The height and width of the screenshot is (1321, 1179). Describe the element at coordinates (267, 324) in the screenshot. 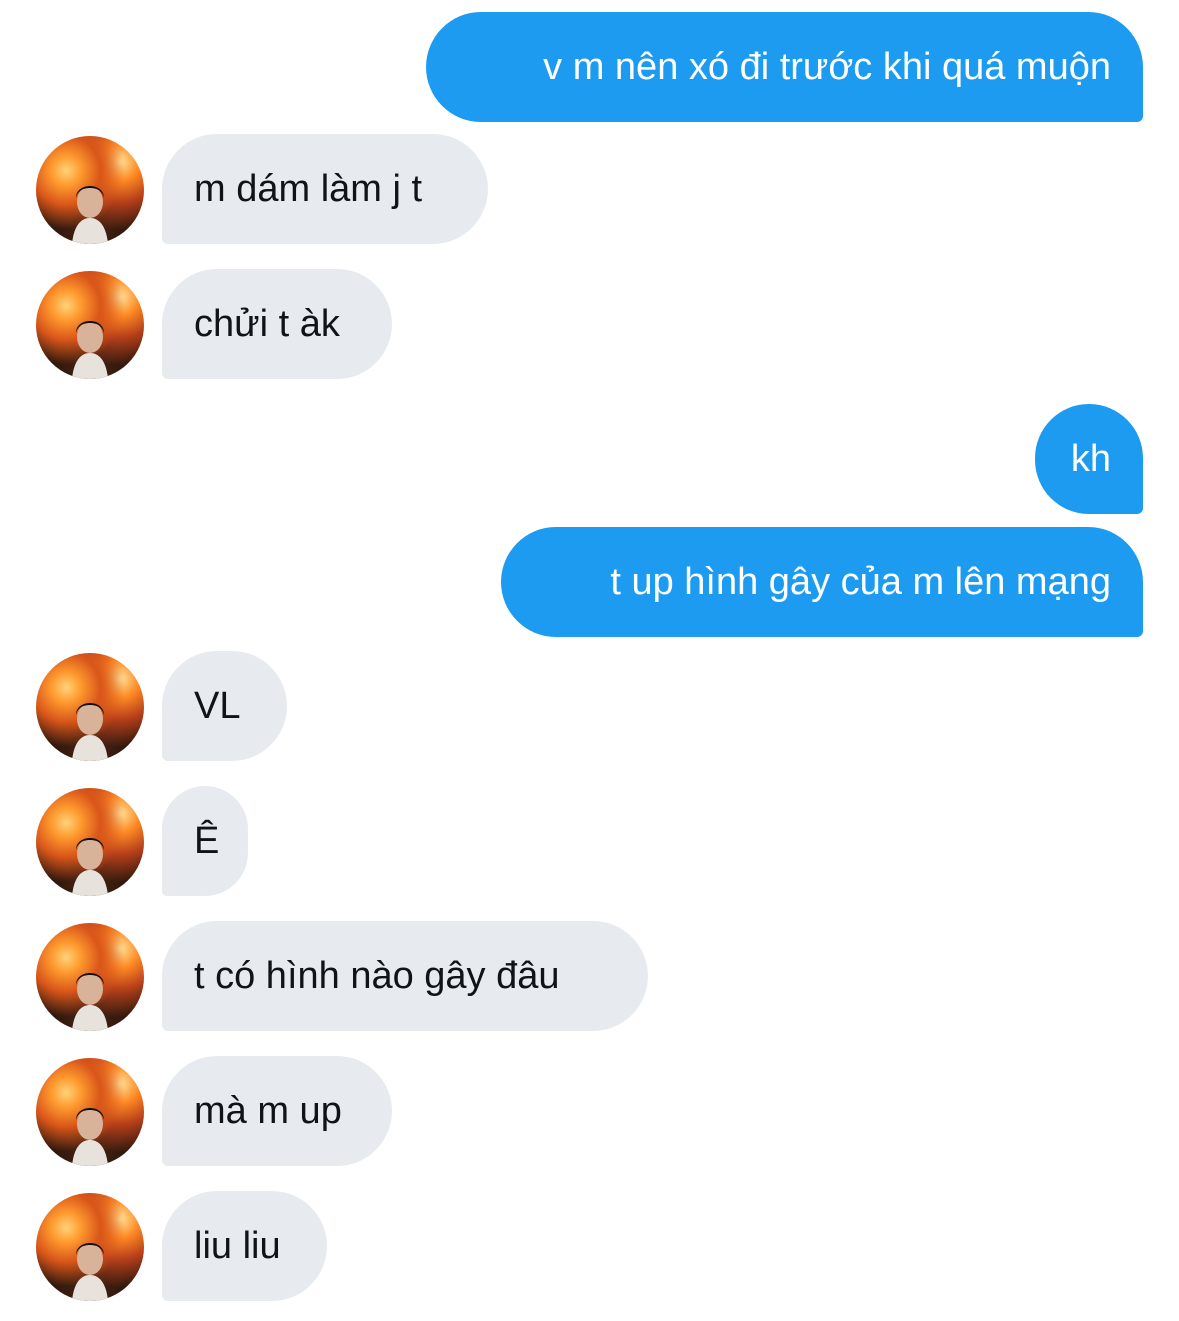

I see `message-text: chửi t àk` at that location.